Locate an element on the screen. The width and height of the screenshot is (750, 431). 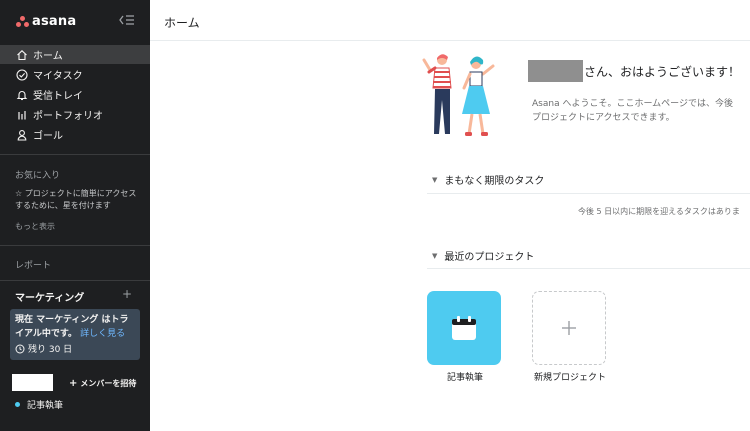
sidebar-item-inbox: 受信トレイ is located at coordinates (75, 94).